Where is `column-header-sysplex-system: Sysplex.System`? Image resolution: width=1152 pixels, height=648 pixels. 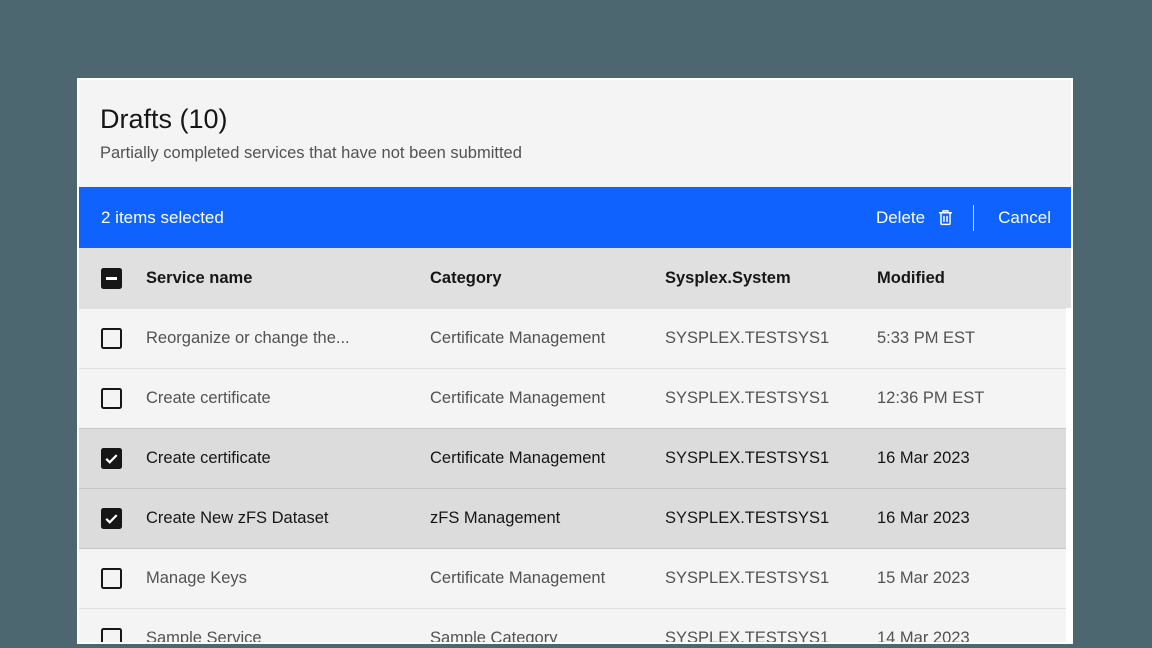
column-header-sysplex-system: Sysplex.System is located at coordinates (771, 278).